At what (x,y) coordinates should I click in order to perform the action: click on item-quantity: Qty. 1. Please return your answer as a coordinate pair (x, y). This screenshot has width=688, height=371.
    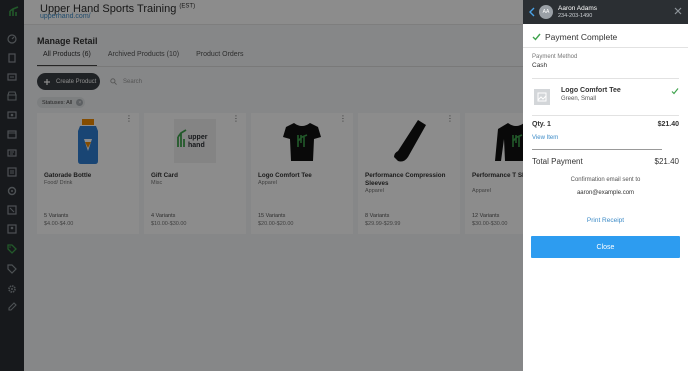
    Looking at the image, I should click on (541, 124).